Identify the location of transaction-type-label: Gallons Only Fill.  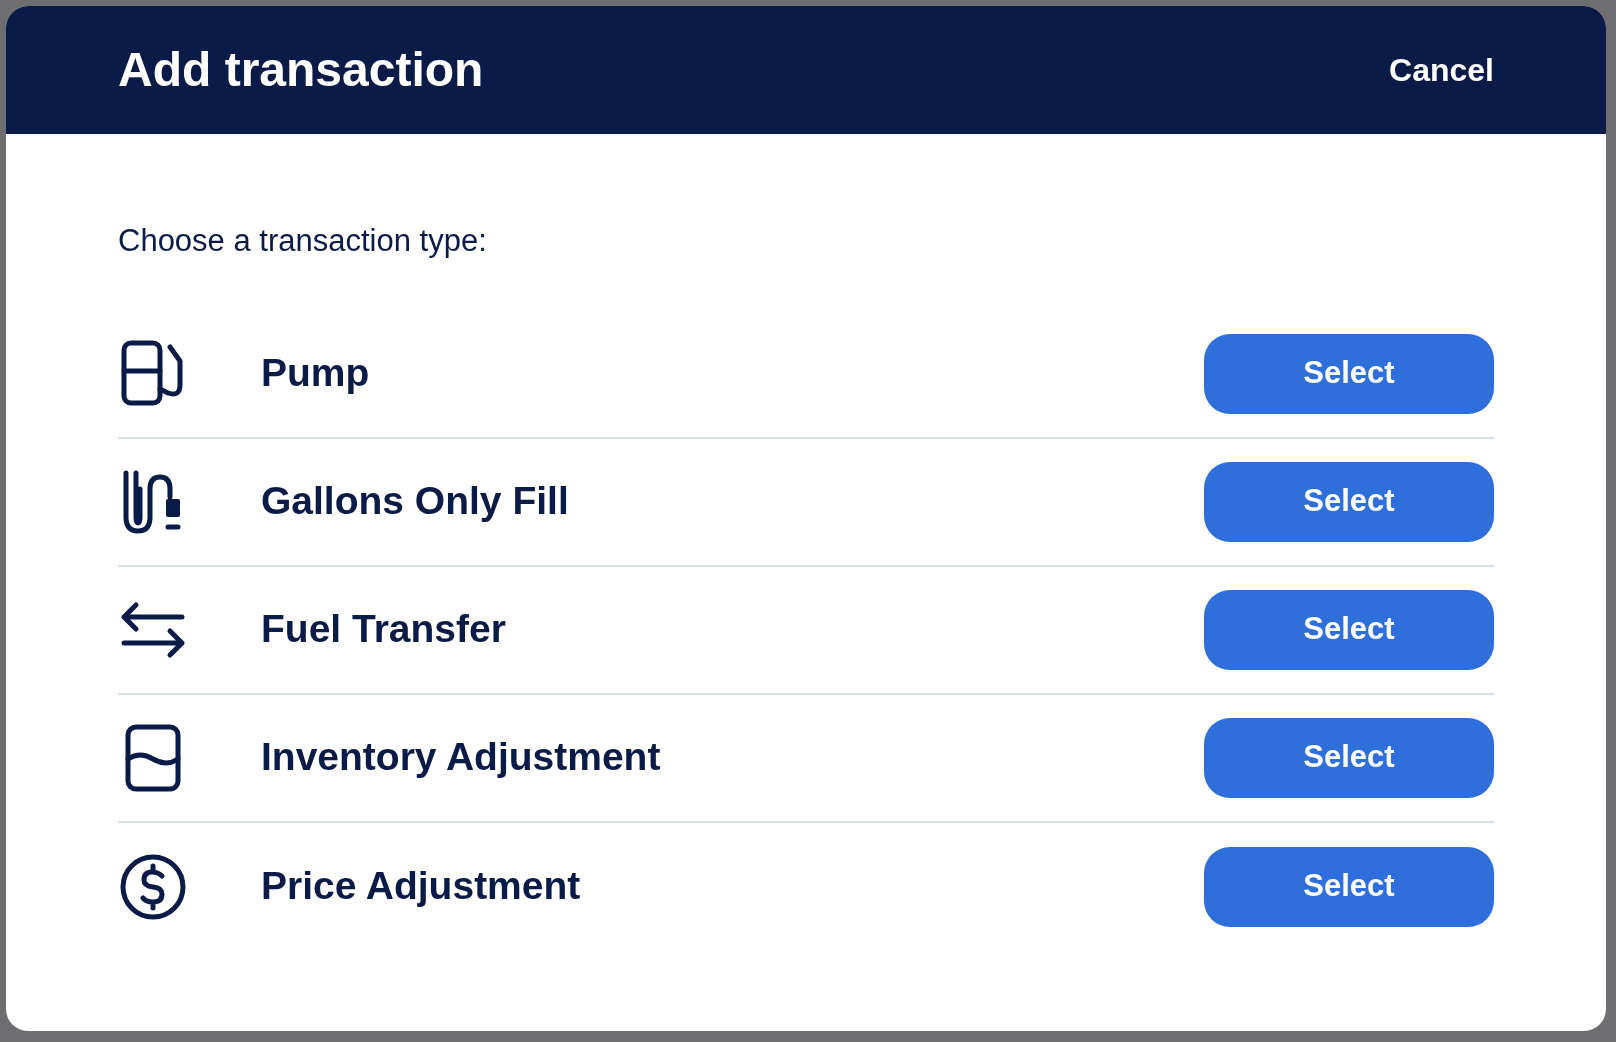
(415, 501).